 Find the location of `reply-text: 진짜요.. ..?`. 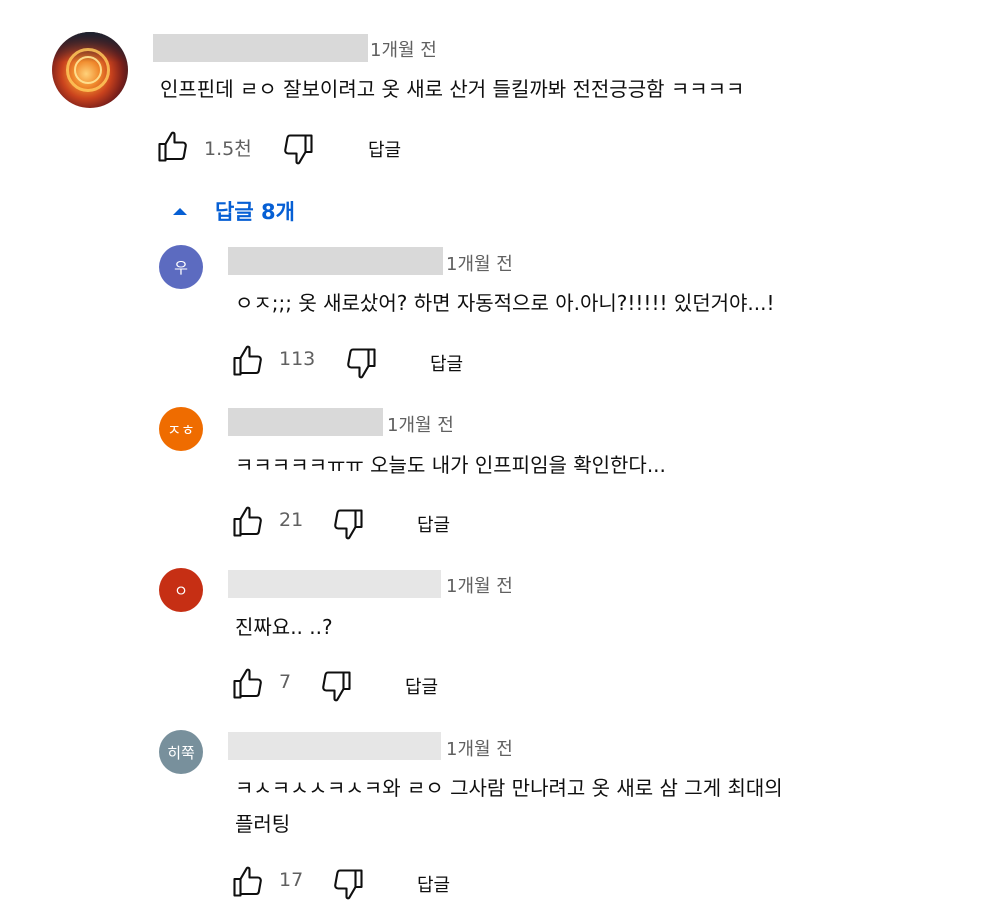

reply-text: 진짜요.. ..? is located at coordinates (284, 627).